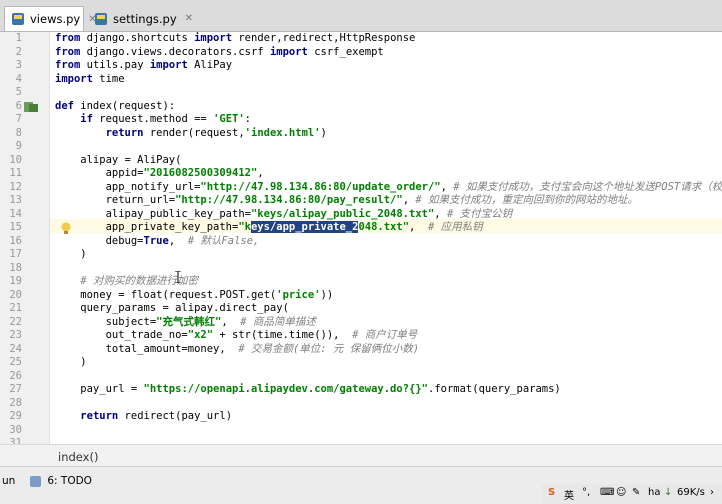 Image resolution: width=722 pixels, height=504 pixels. What do you see at coordinates (15, 389) in the screenshot?
I see `line-number: 27` at bounding box center [15, 389].